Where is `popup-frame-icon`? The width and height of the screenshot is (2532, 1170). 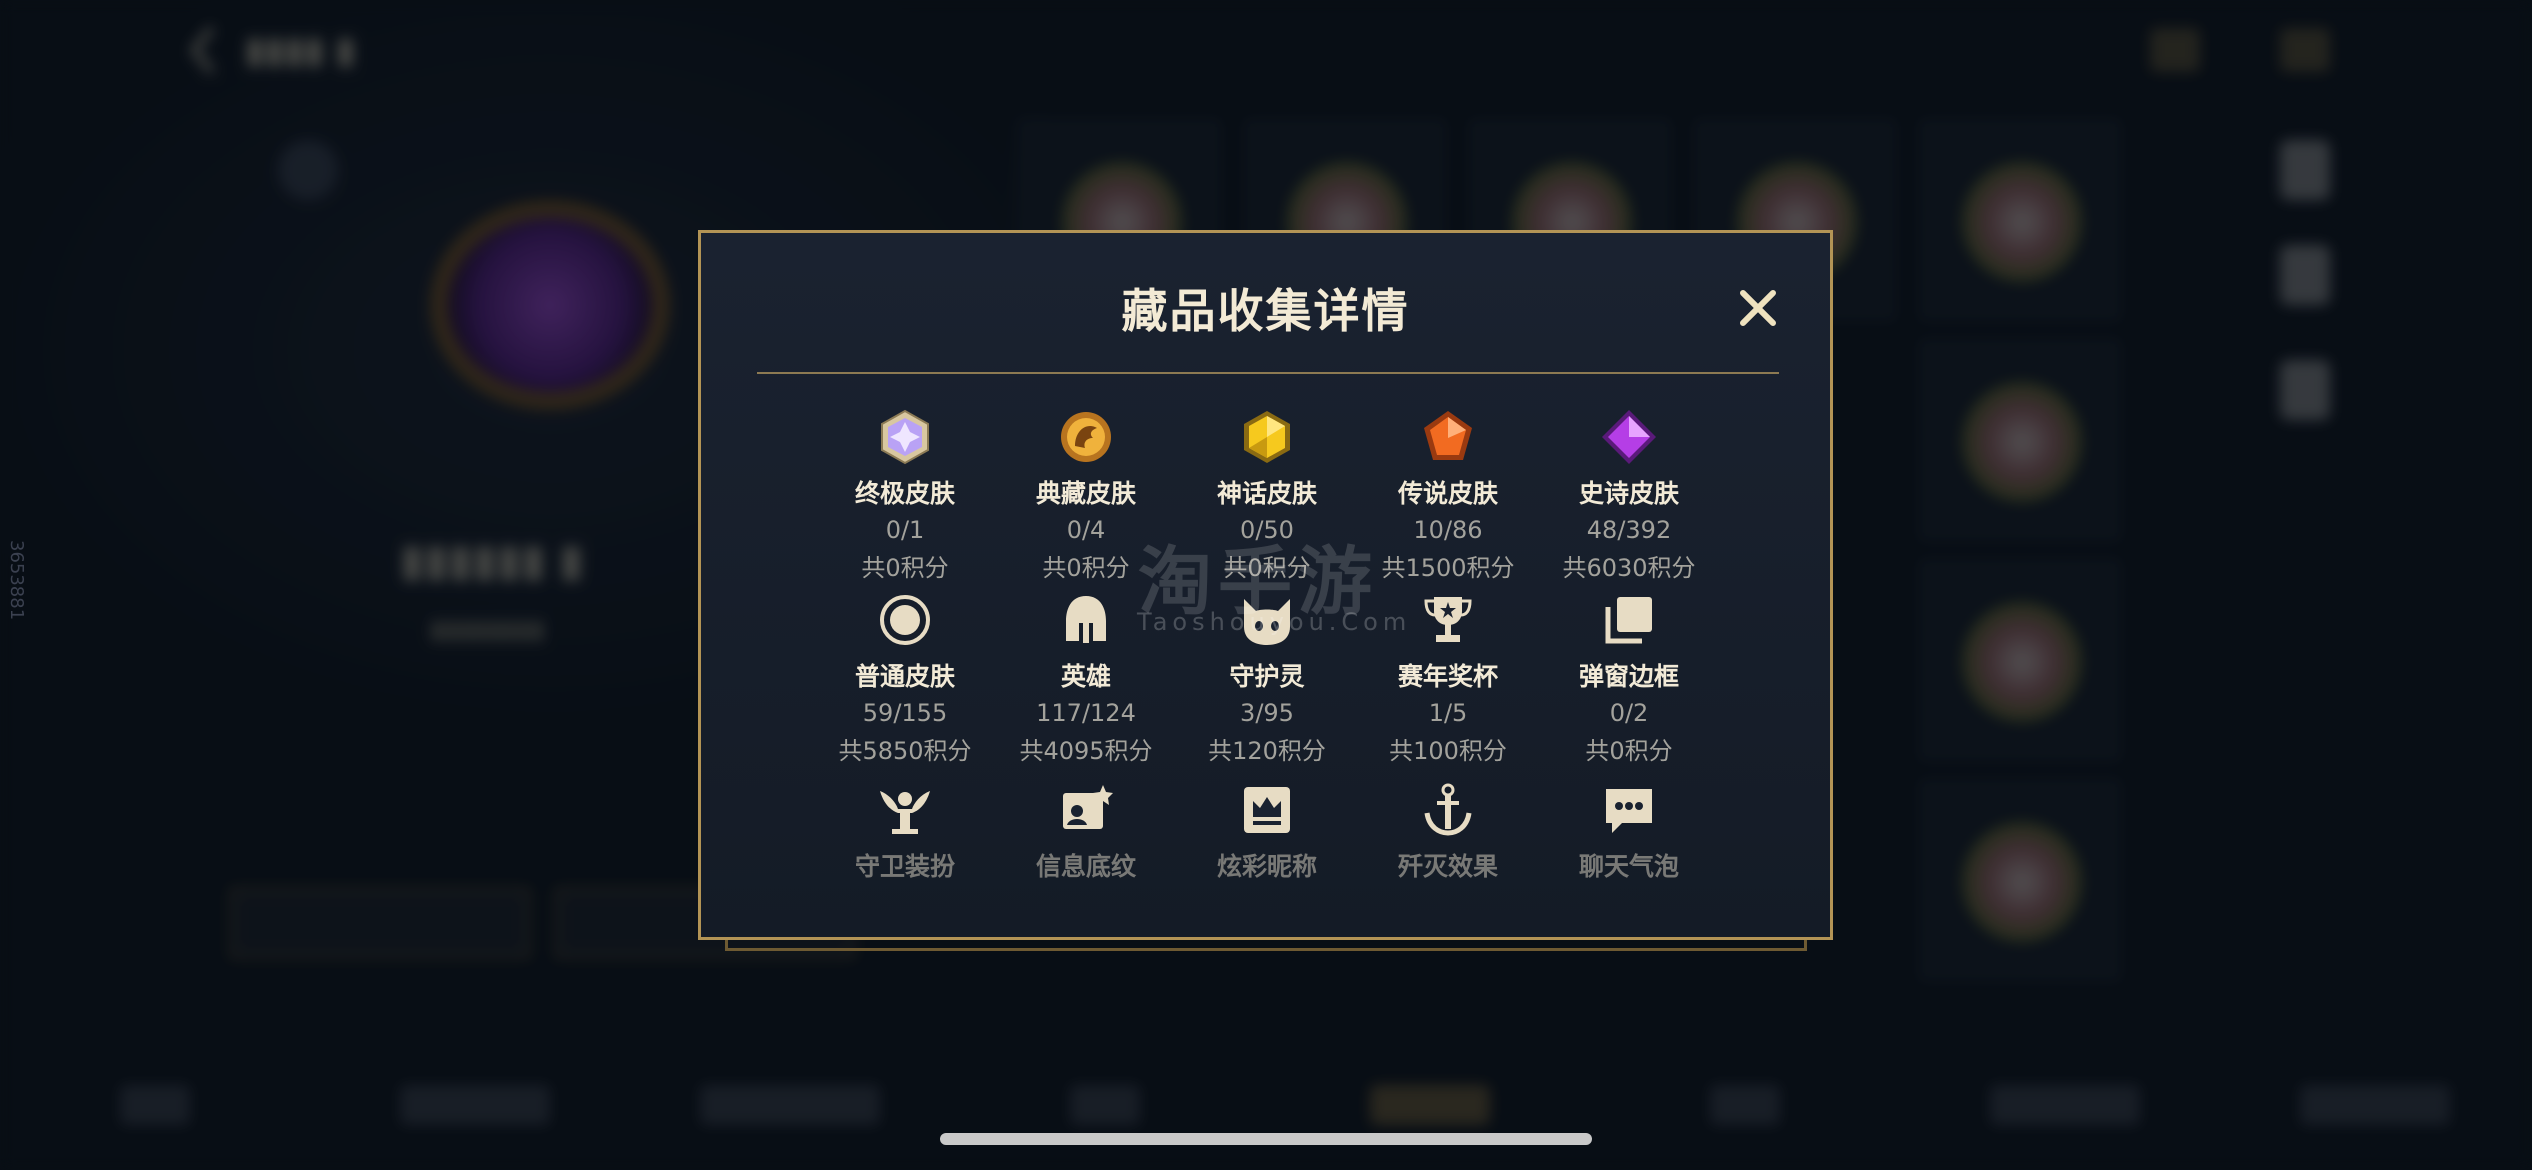 popup-frame-icon is located at coordinates (1628, 620).